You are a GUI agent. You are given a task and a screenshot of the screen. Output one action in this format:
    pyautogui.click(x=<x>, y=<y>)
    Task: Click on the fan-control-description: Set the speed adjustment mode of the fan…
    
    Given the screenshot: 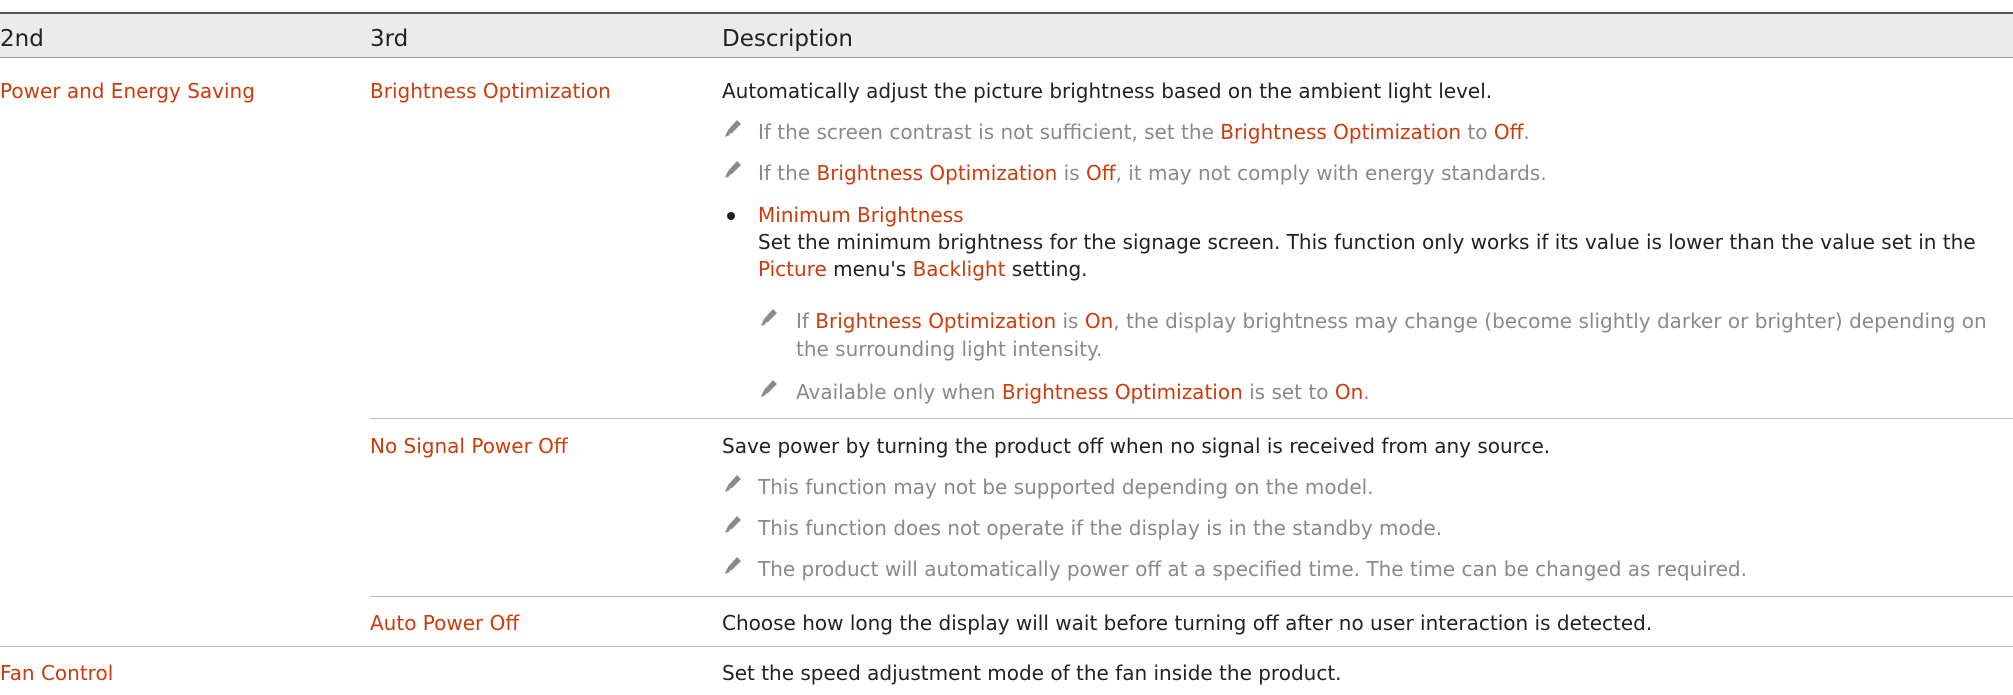 What is the action you would take?
    pyautogui.click(x=1032, y=673)
    